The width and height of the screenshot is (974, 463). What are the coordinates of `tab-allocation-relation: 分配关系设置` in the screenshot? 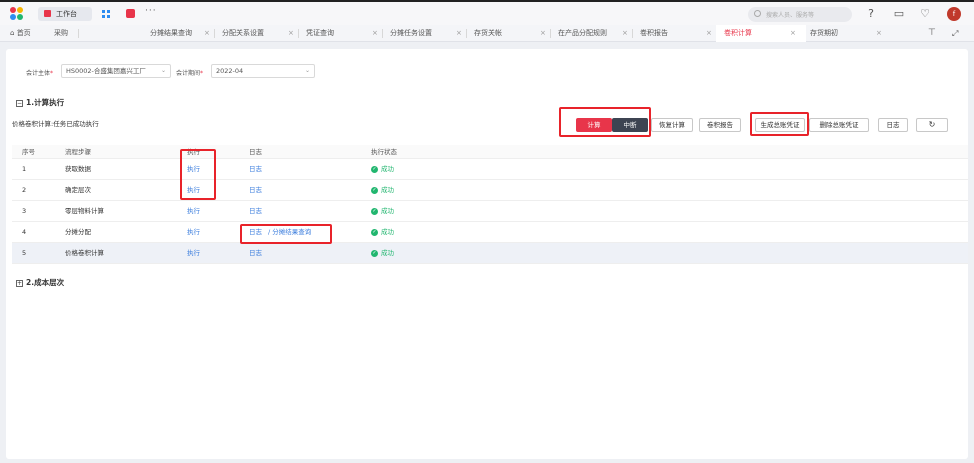 It's located at (243, 33).